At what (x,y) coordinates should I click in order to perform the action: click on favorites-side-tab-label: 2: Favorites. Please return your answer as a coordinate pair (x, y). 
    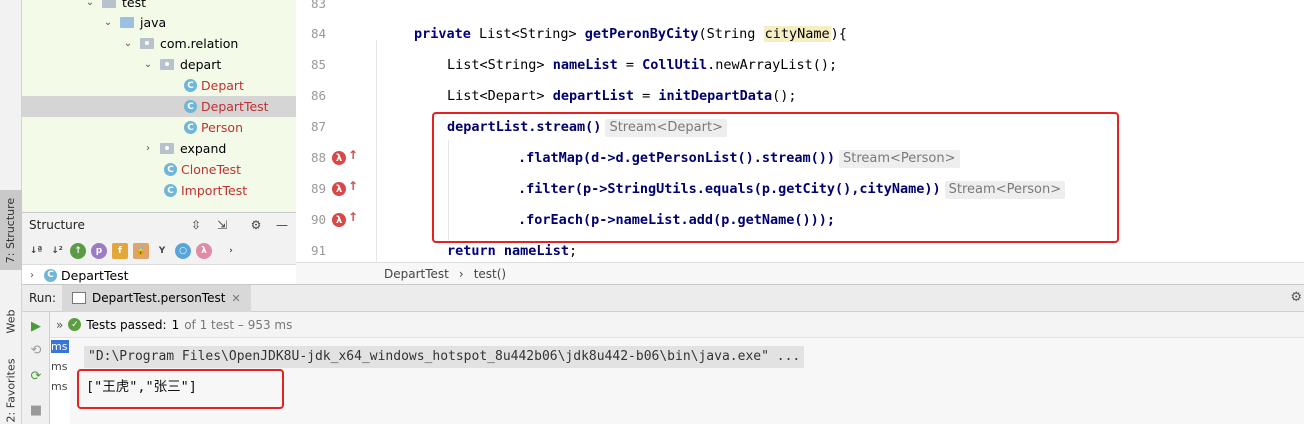
    Looking at the image, I should click on (11, 390).